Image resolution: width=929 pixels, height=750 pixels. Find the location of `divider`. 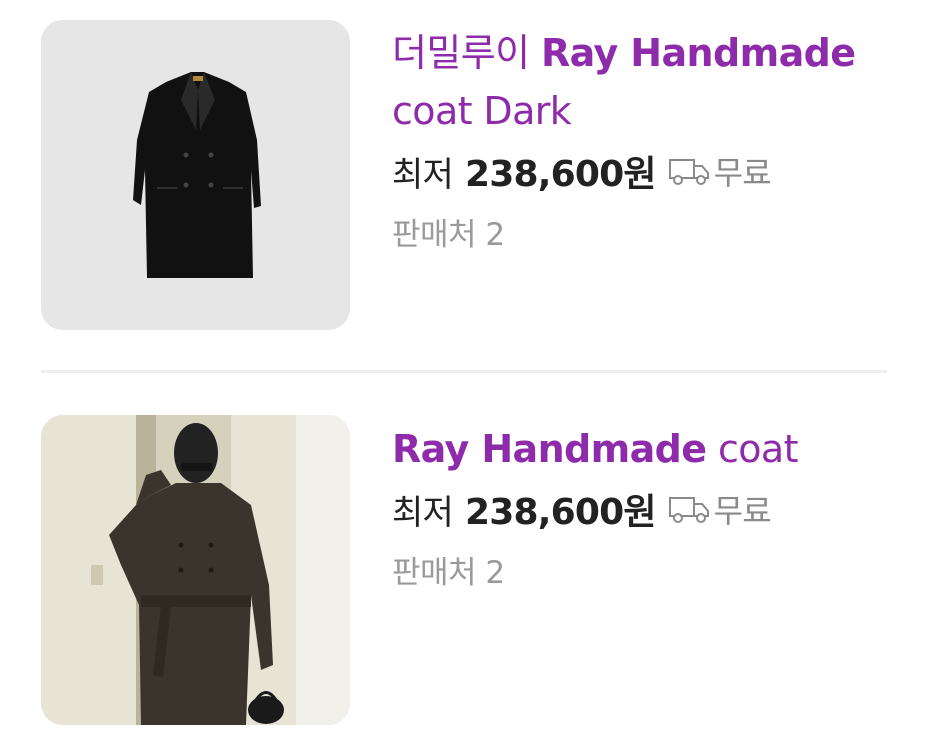

divider is located at coordinates (464, 371).